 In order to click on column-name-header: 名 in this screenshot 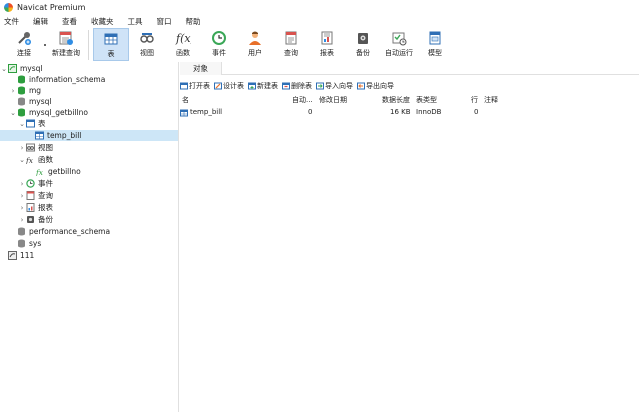, I will do `click(185, 100)`.